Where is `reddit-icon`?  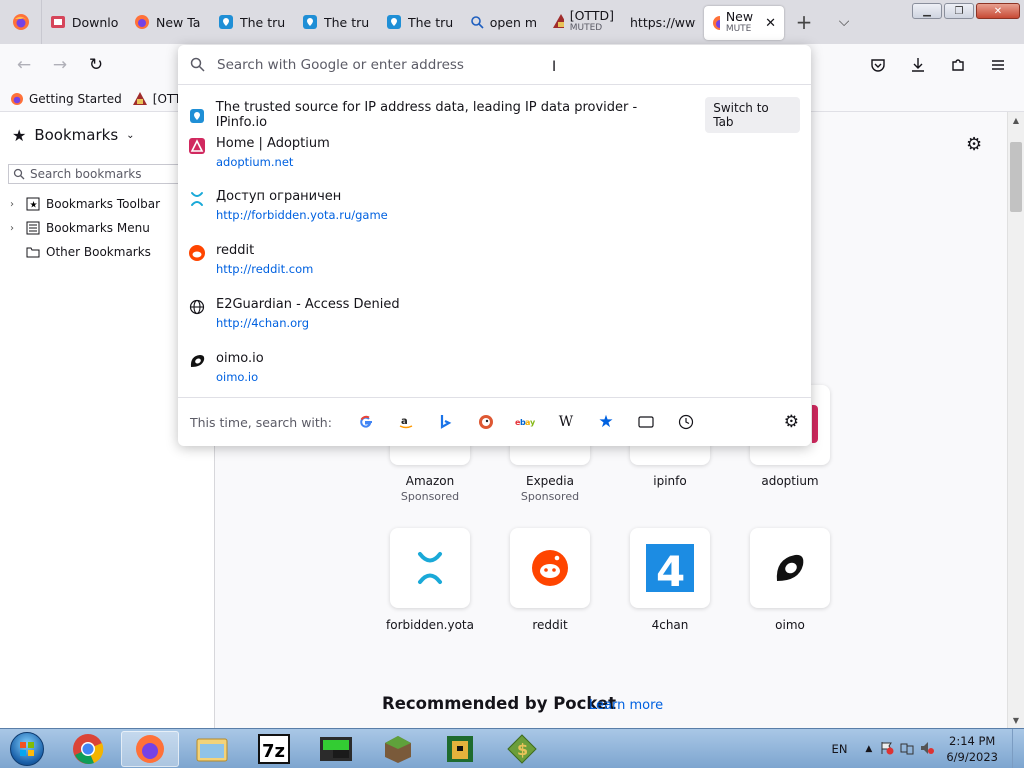 reddit-icon is located at coordinates (550, 568).